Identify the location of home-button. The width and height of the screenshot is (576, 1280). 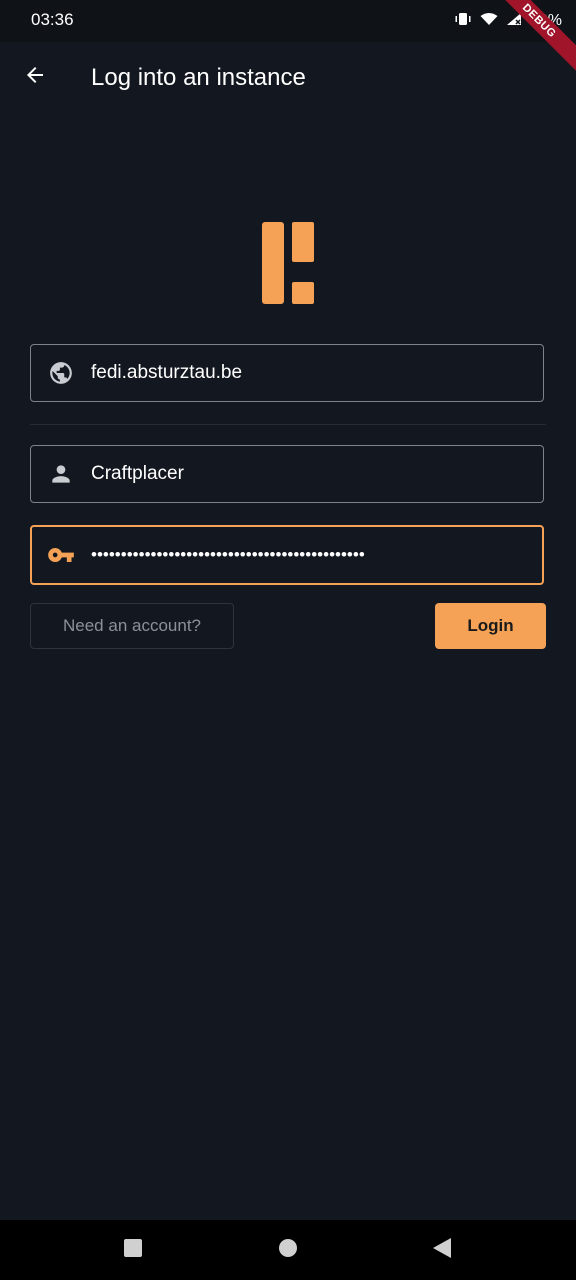
(288, 1250).